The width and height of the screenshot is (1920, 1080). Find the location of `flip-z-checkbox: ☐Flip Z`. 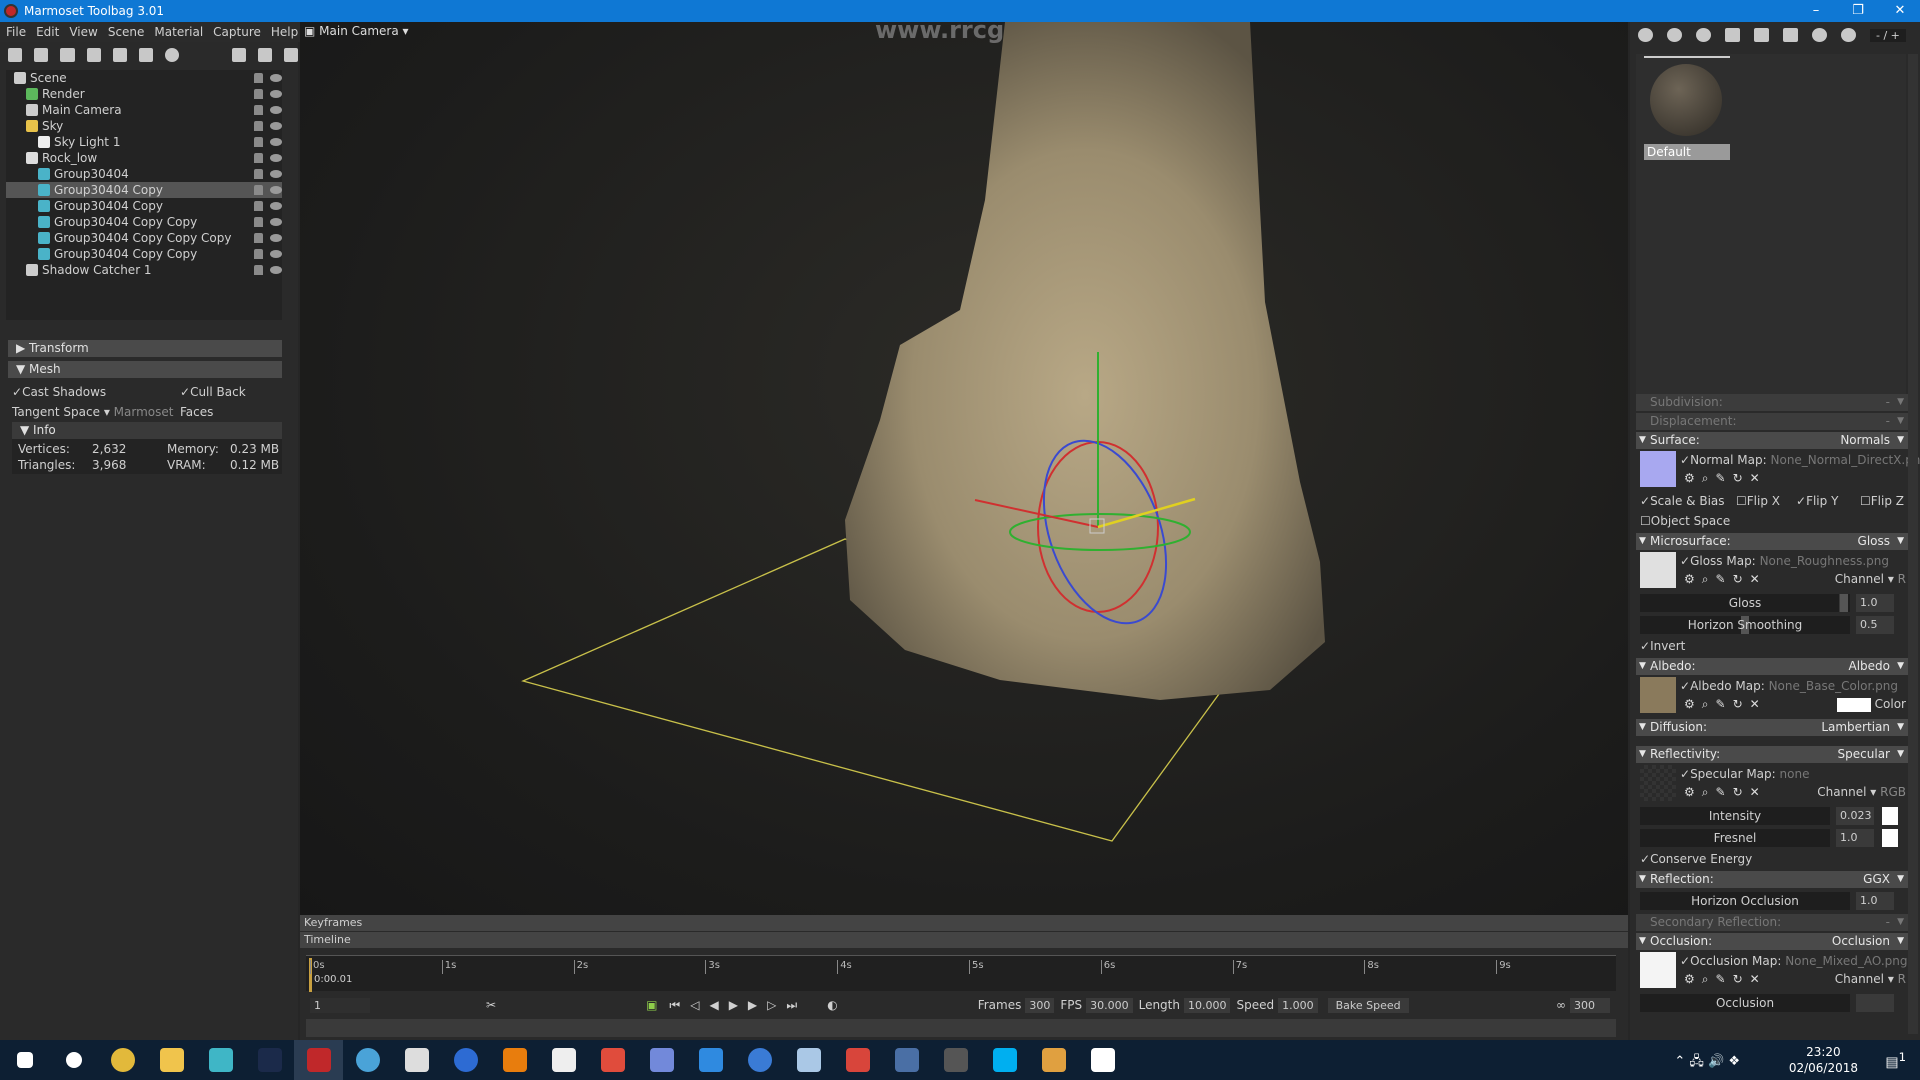

flip-z-checkbox: ☐Flip Z is located at coordinates (1882, 501).